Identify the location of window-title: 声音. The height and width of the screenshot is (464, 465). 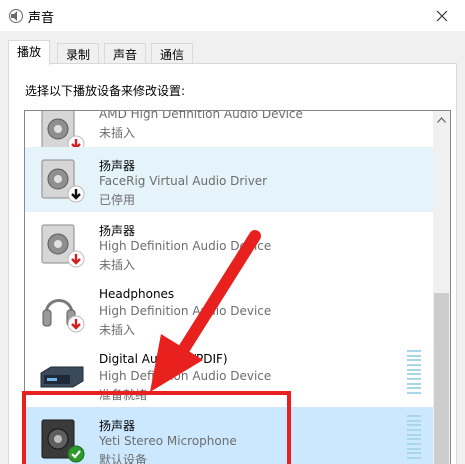
(41, 18).